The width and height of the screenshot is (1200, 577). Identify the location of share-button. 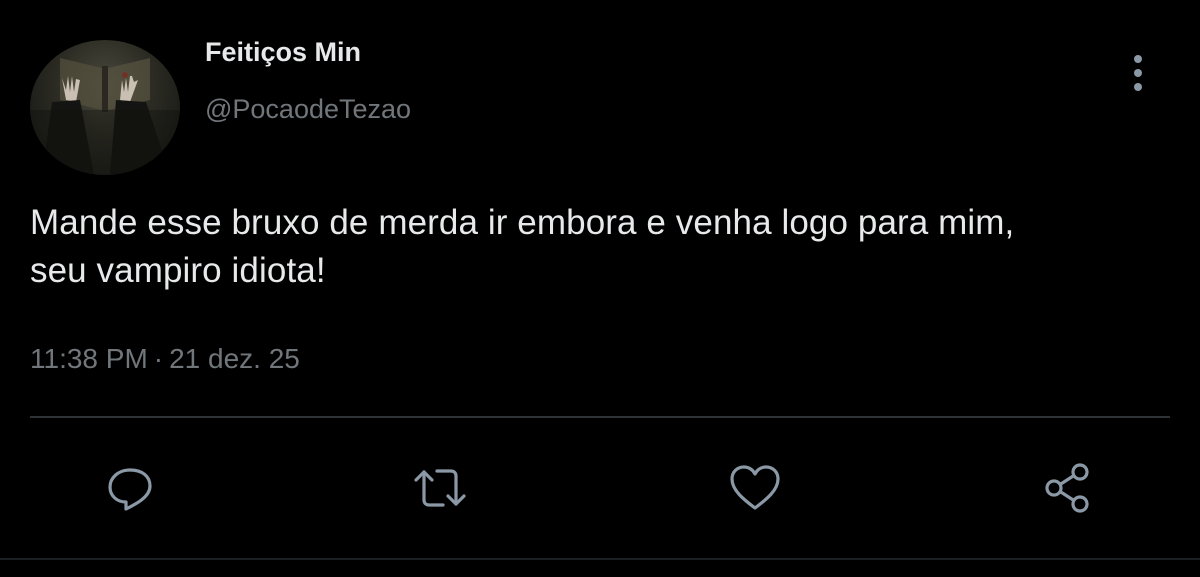
(1068, 488).